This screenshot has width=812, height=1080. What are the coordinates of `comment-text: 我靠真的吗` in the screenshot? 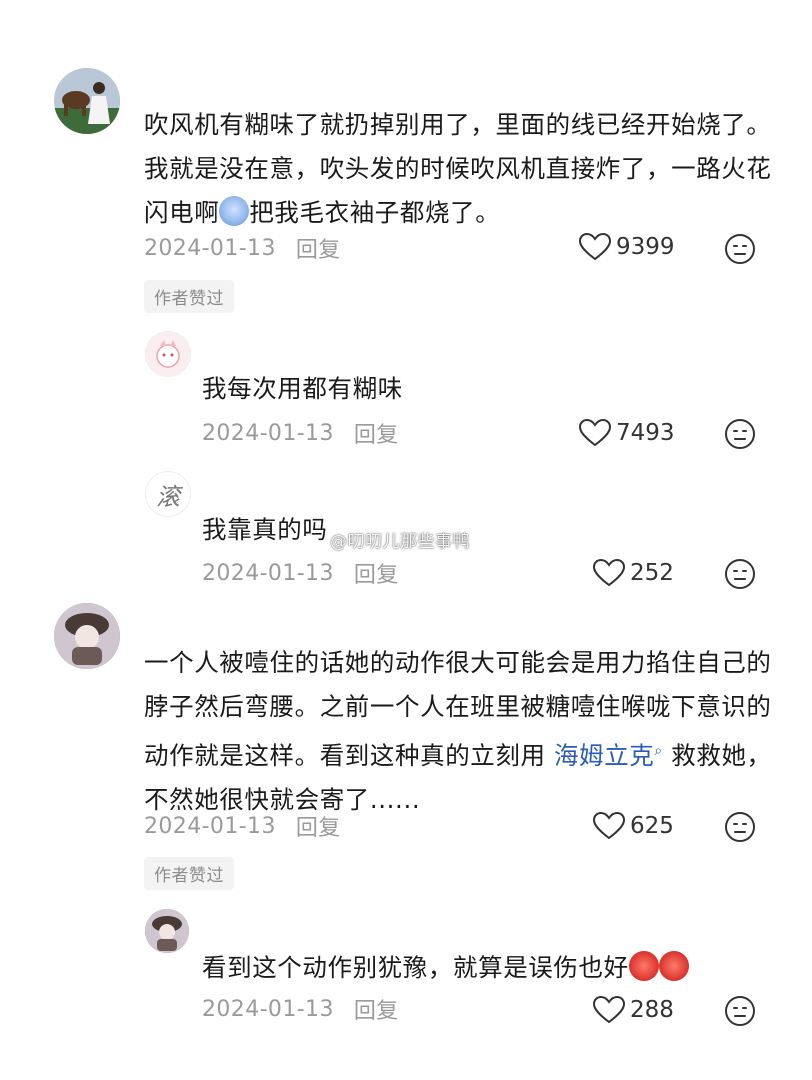 It's located at (265, 529).